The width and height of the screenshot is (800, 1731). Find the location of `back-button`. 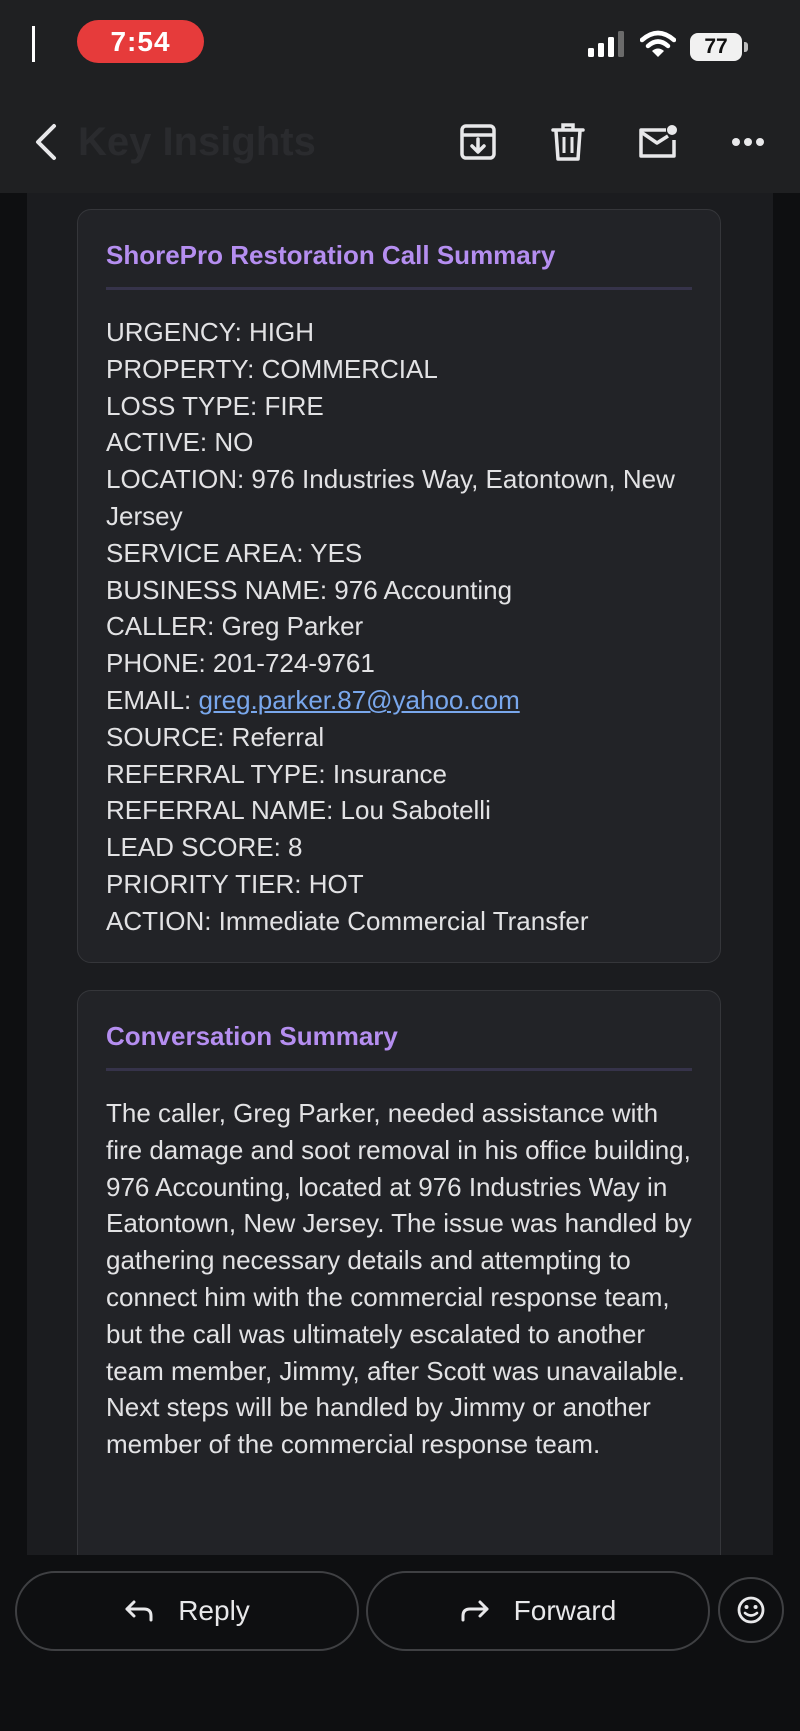

back-button is located at coordinates (46, 142).